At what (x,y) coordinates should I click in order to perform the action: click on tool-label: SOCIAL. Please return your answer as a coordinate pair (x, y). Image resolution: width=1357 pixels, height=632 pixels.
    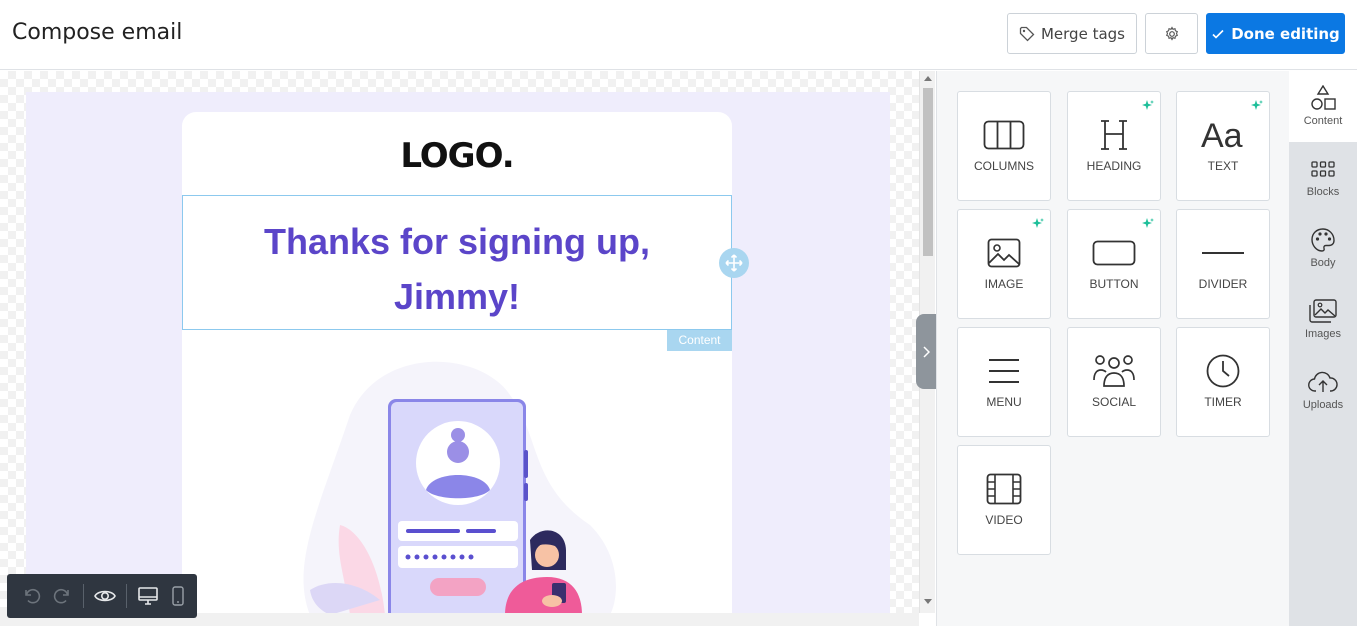
    Looking at the image, I should click on (1113, 402).